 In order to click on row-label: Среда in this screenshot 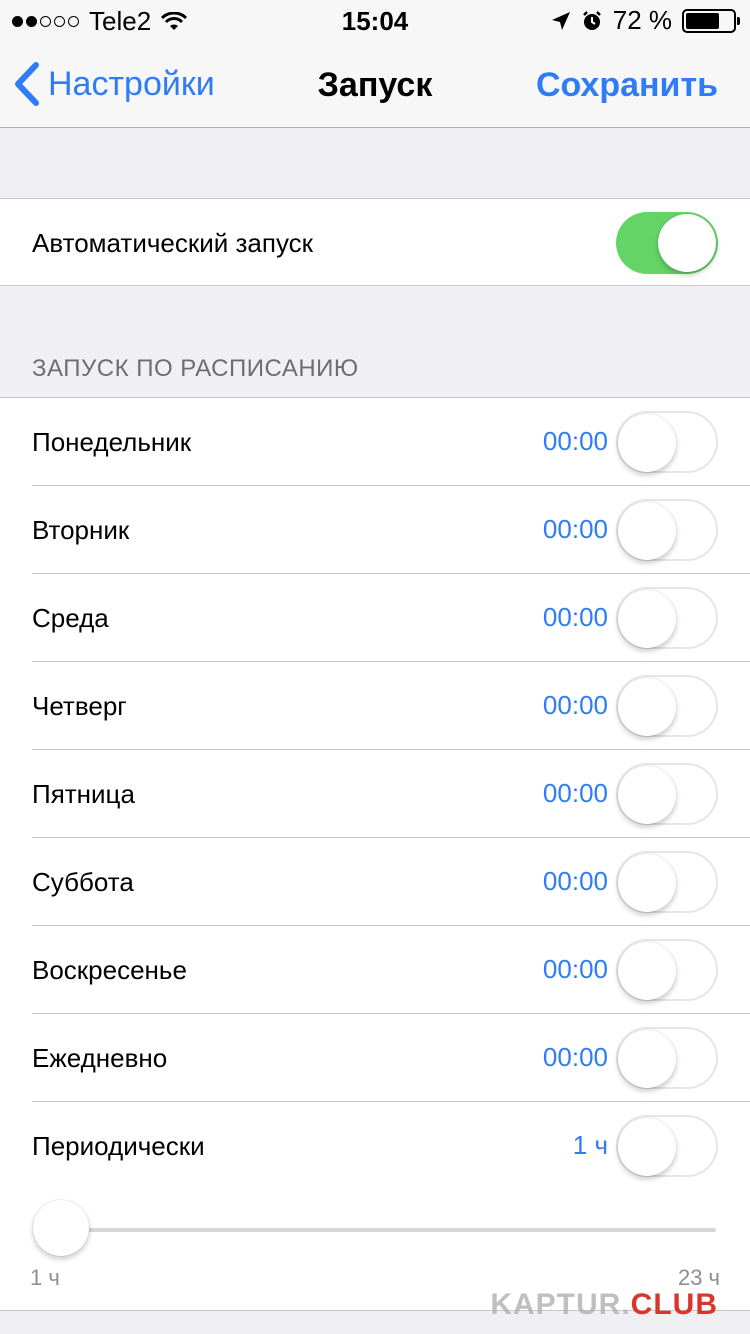, I will do `click(70, 617)`.